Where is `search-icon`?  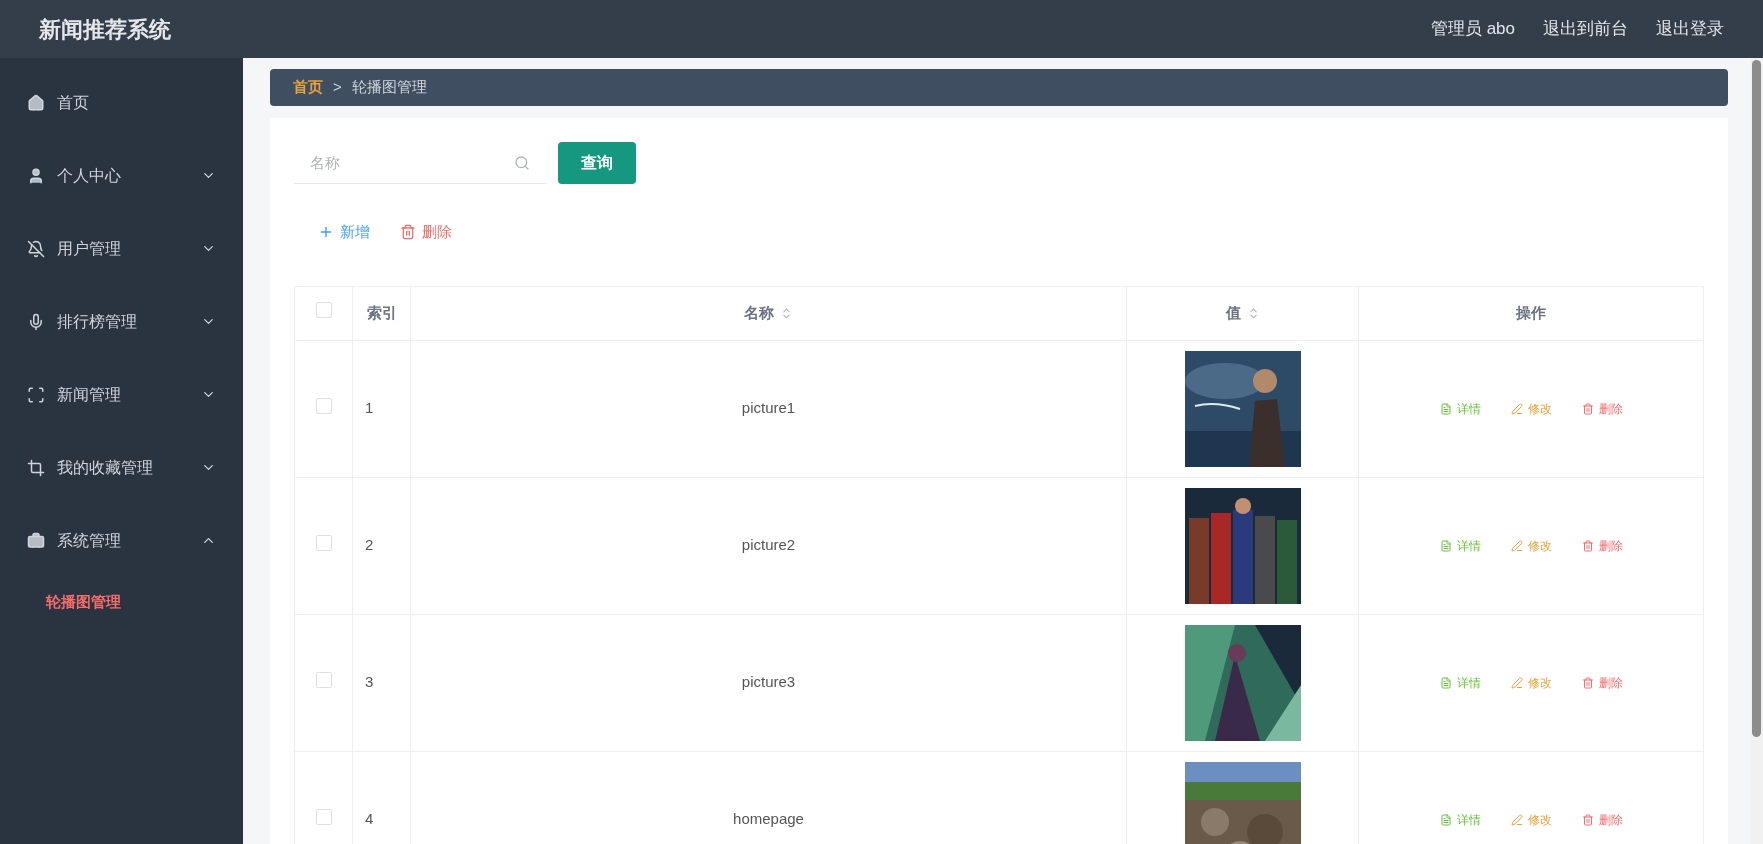
search-icon is located at coordinates (522, 163).